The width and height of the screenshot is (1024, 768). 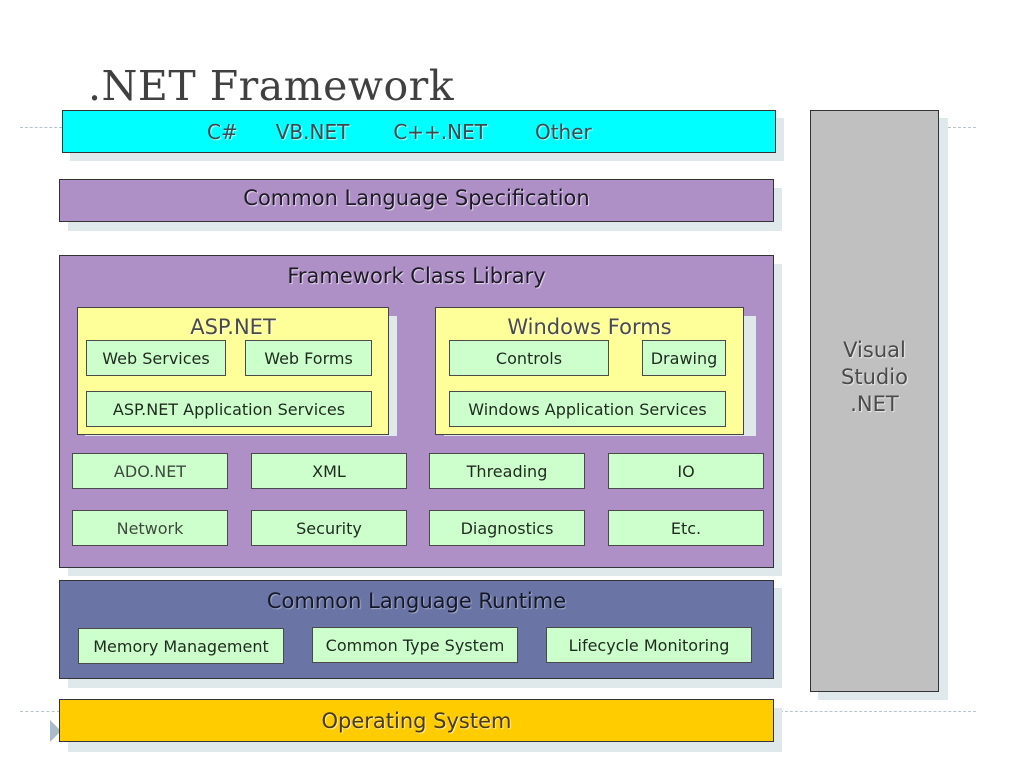 I want to click on vs-label-line3: .NET, so click(x=874, y=404).